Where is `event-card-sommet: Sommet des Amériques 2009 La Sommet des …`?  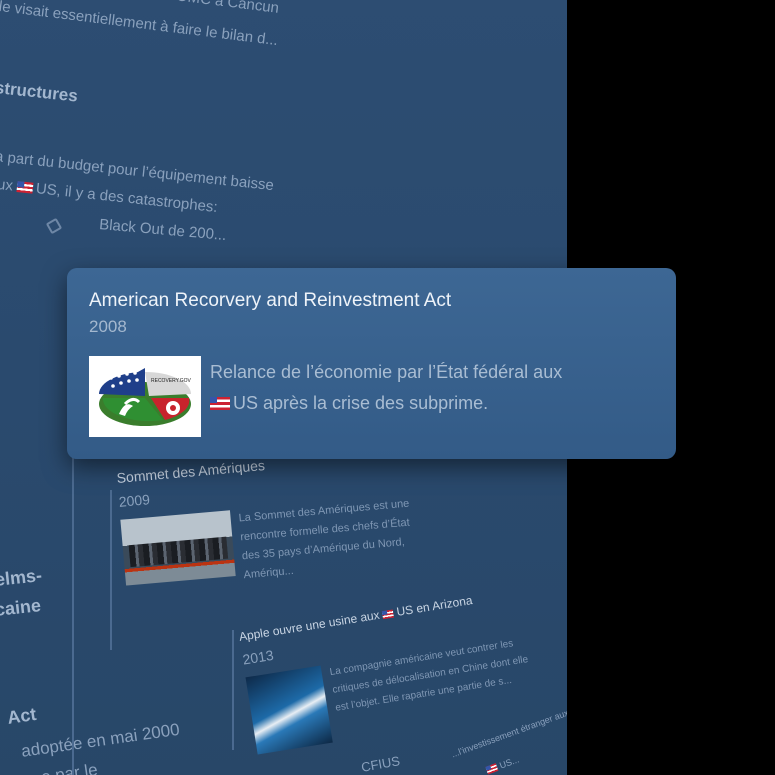 event-card-sommet: Sommet des Amériques 2009 La Sommet des … is located at coordinates (275, 519).